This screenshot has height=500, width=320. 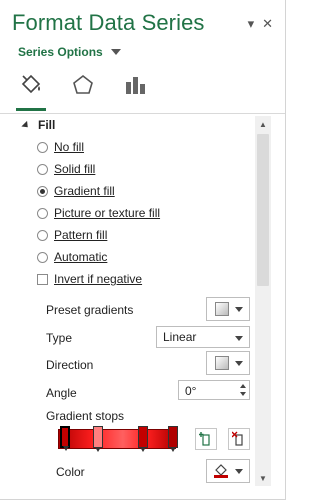 I want to click on option-label: Pattern fill, so click(x=81, y=235).